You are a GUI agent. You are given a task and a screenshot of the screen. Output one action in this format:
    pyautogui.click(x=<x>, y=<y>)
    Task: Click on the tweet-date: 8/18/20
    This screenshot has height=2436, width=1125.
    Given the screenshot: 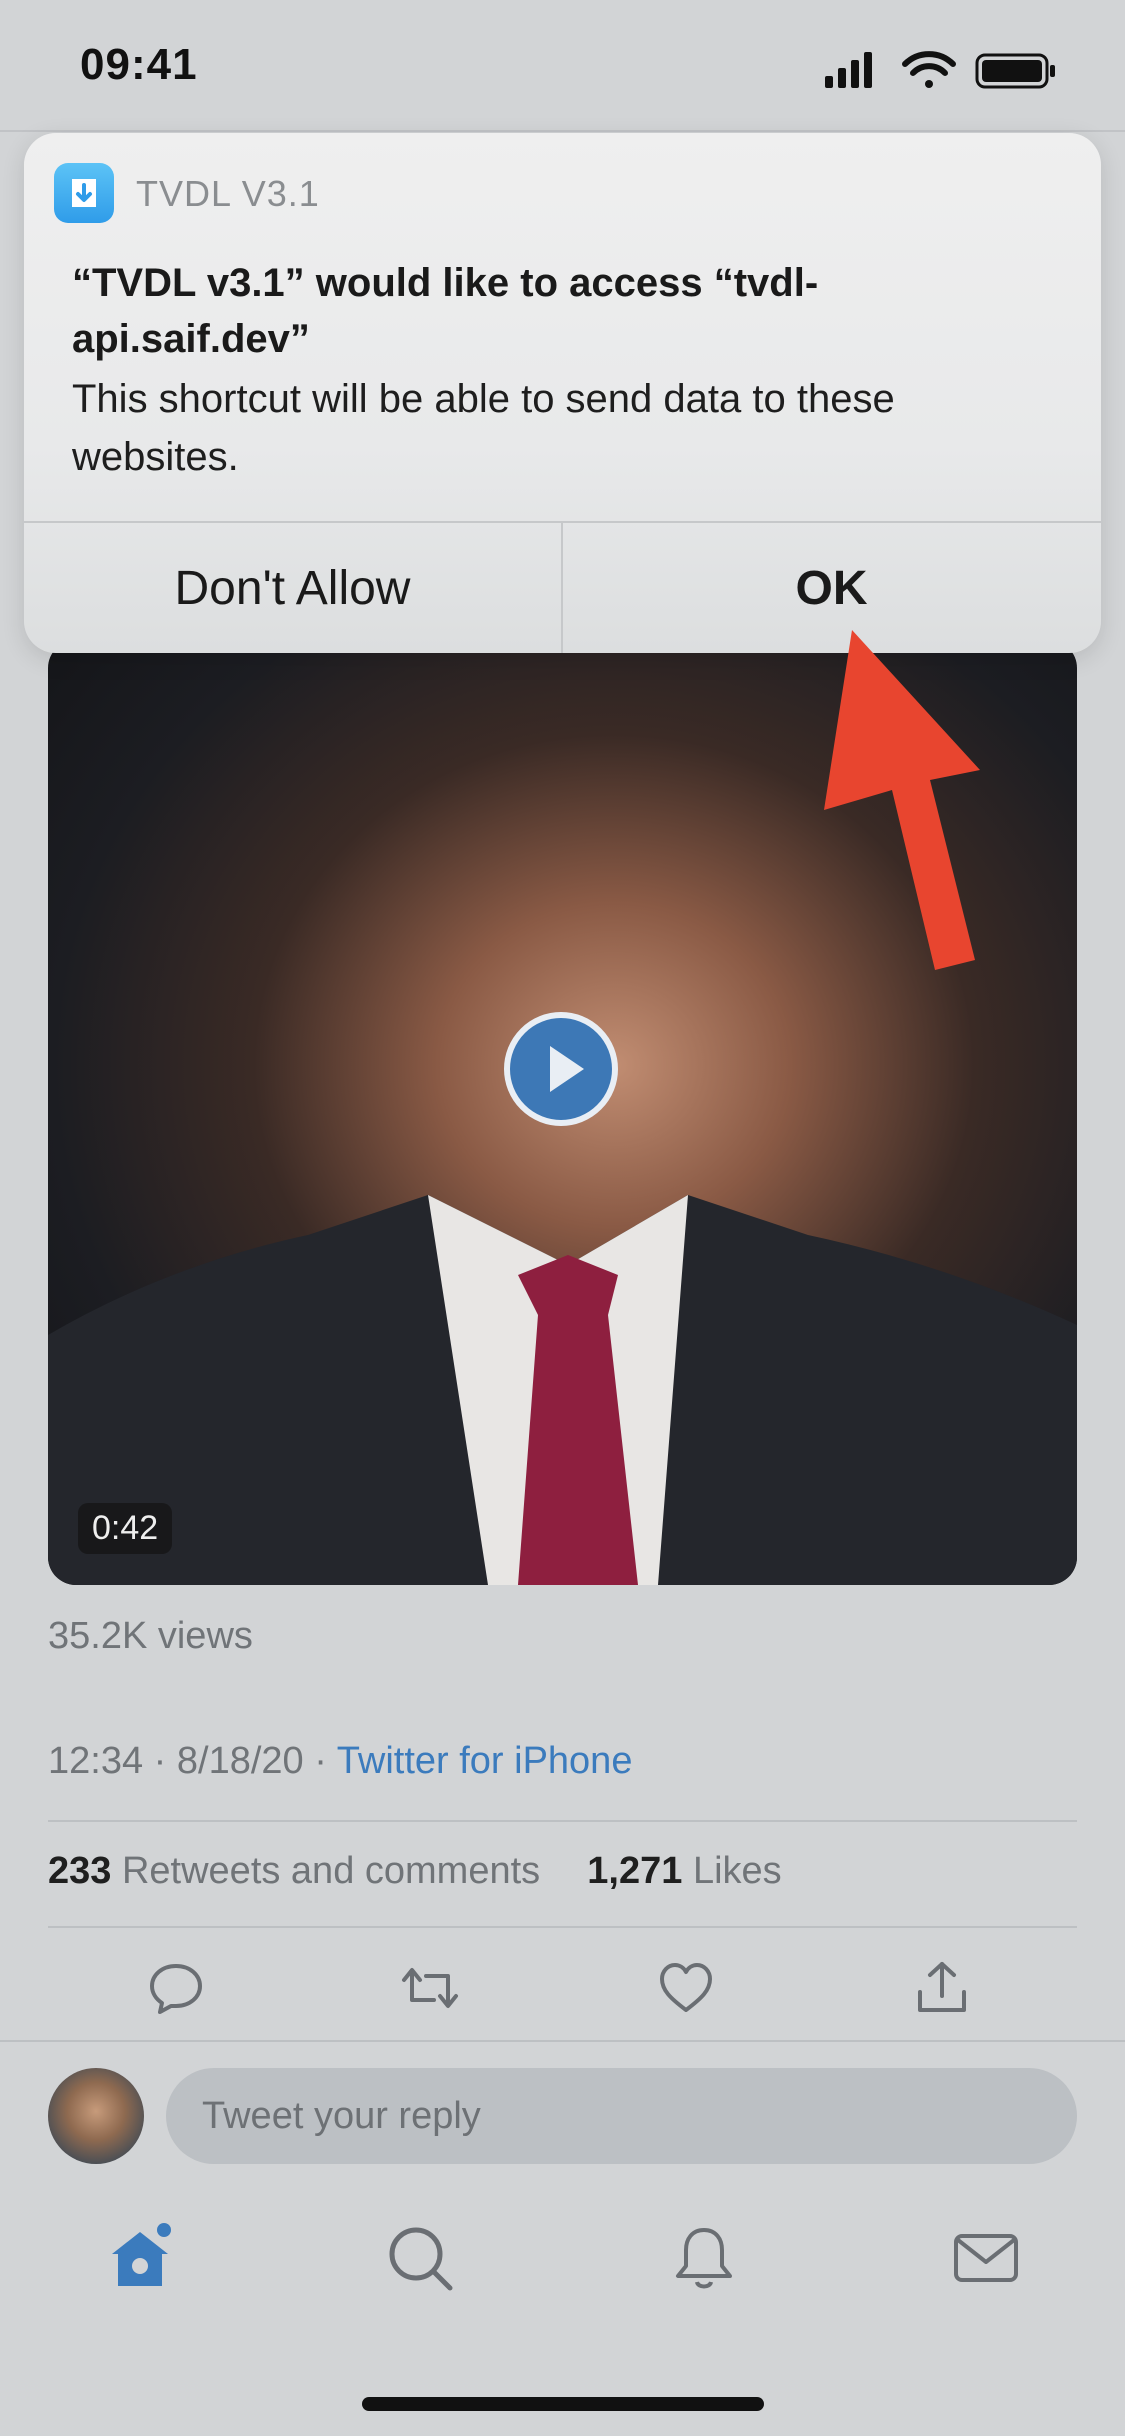 What is the action you would take?
    pyautogui.click(x=240, y=1761)
    